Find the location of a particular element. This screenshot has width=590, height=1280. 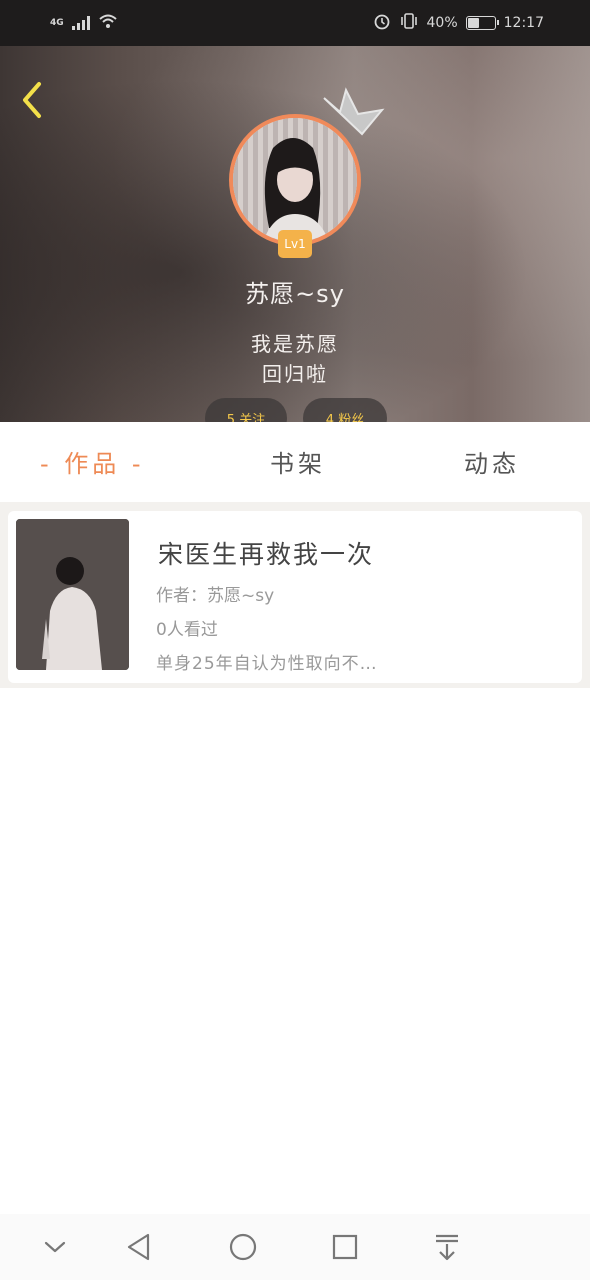

bio-line-1: 我是苏愿 is located at coordinates (295, 344).